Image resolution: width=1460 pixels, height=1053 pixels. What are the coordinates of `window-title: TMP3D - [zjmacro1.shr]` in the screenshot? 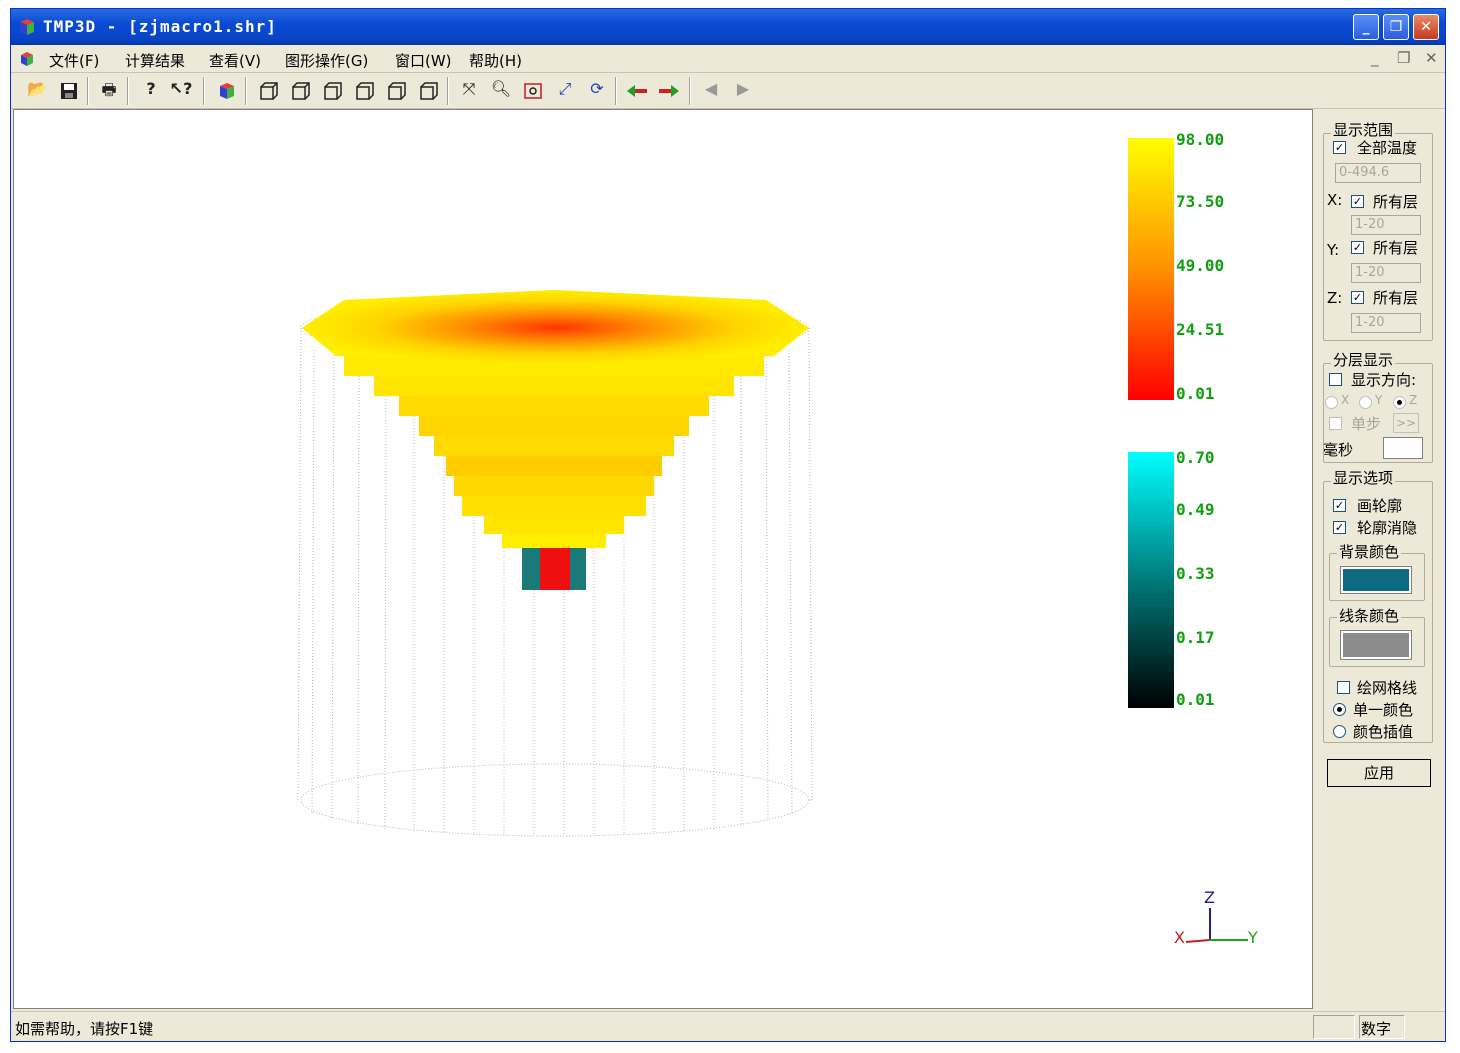 It's located at (160, 26).